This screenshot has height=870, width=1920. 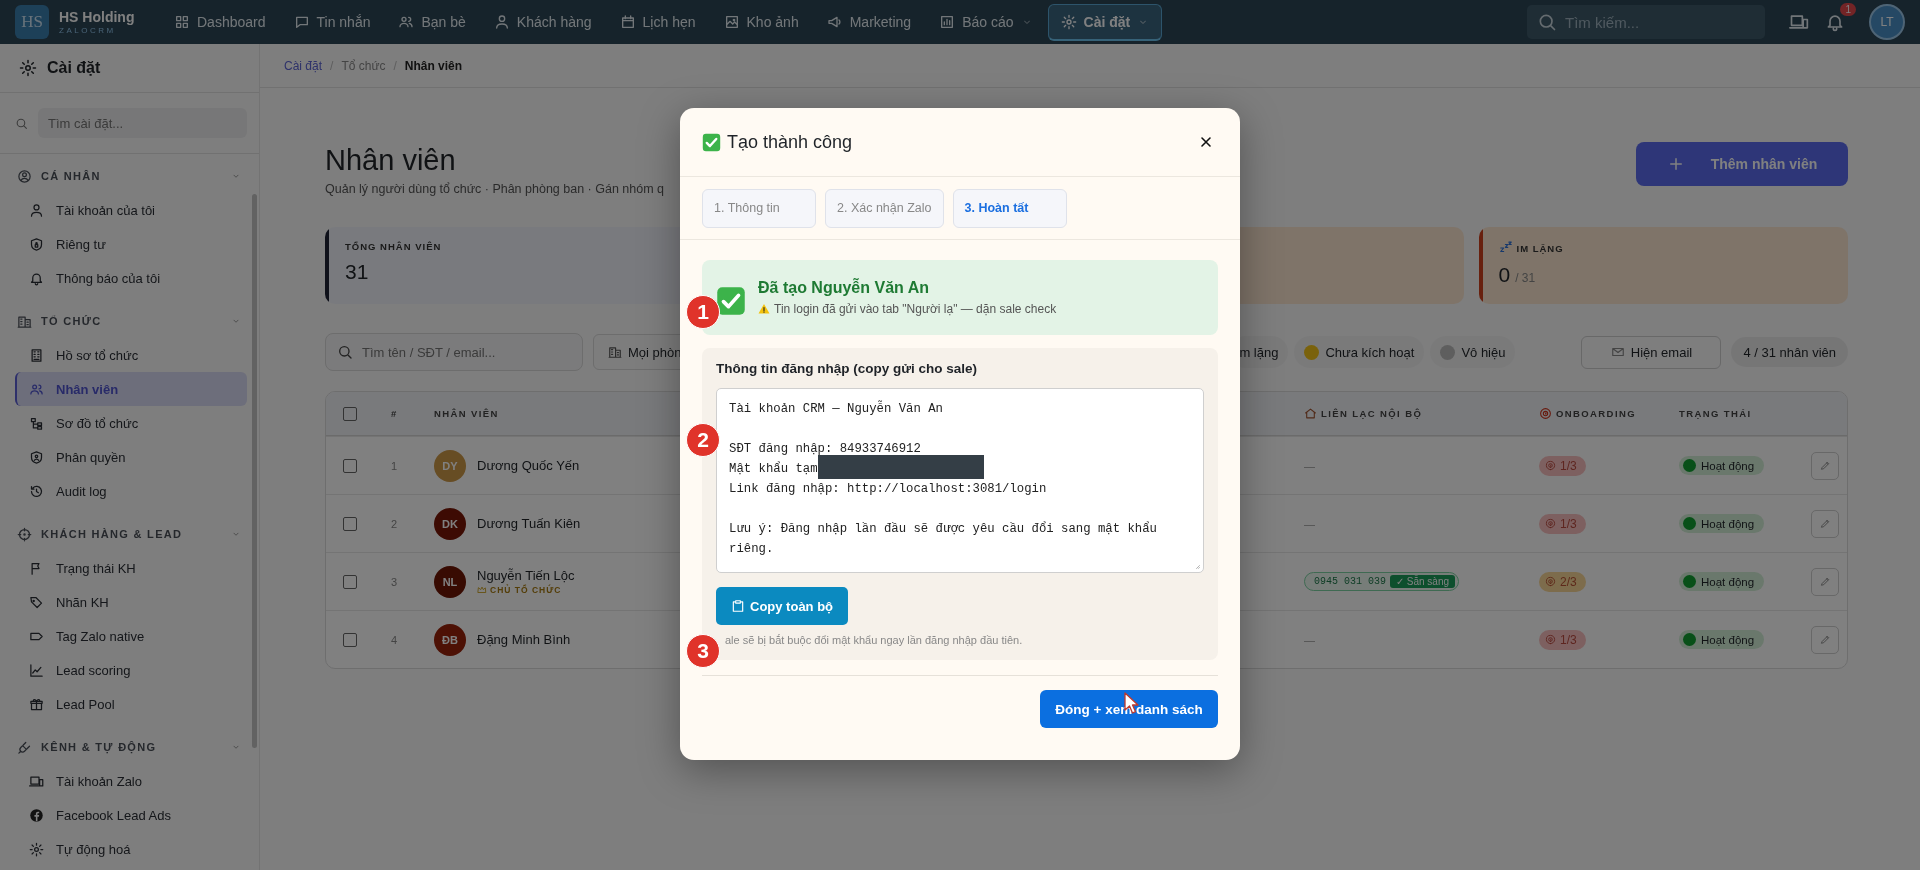 What do you see at coordinates (131, 815) in the screenshot?
I see `sidebar-item: Facebook Lead Ads` at bounding box center [131, 815].